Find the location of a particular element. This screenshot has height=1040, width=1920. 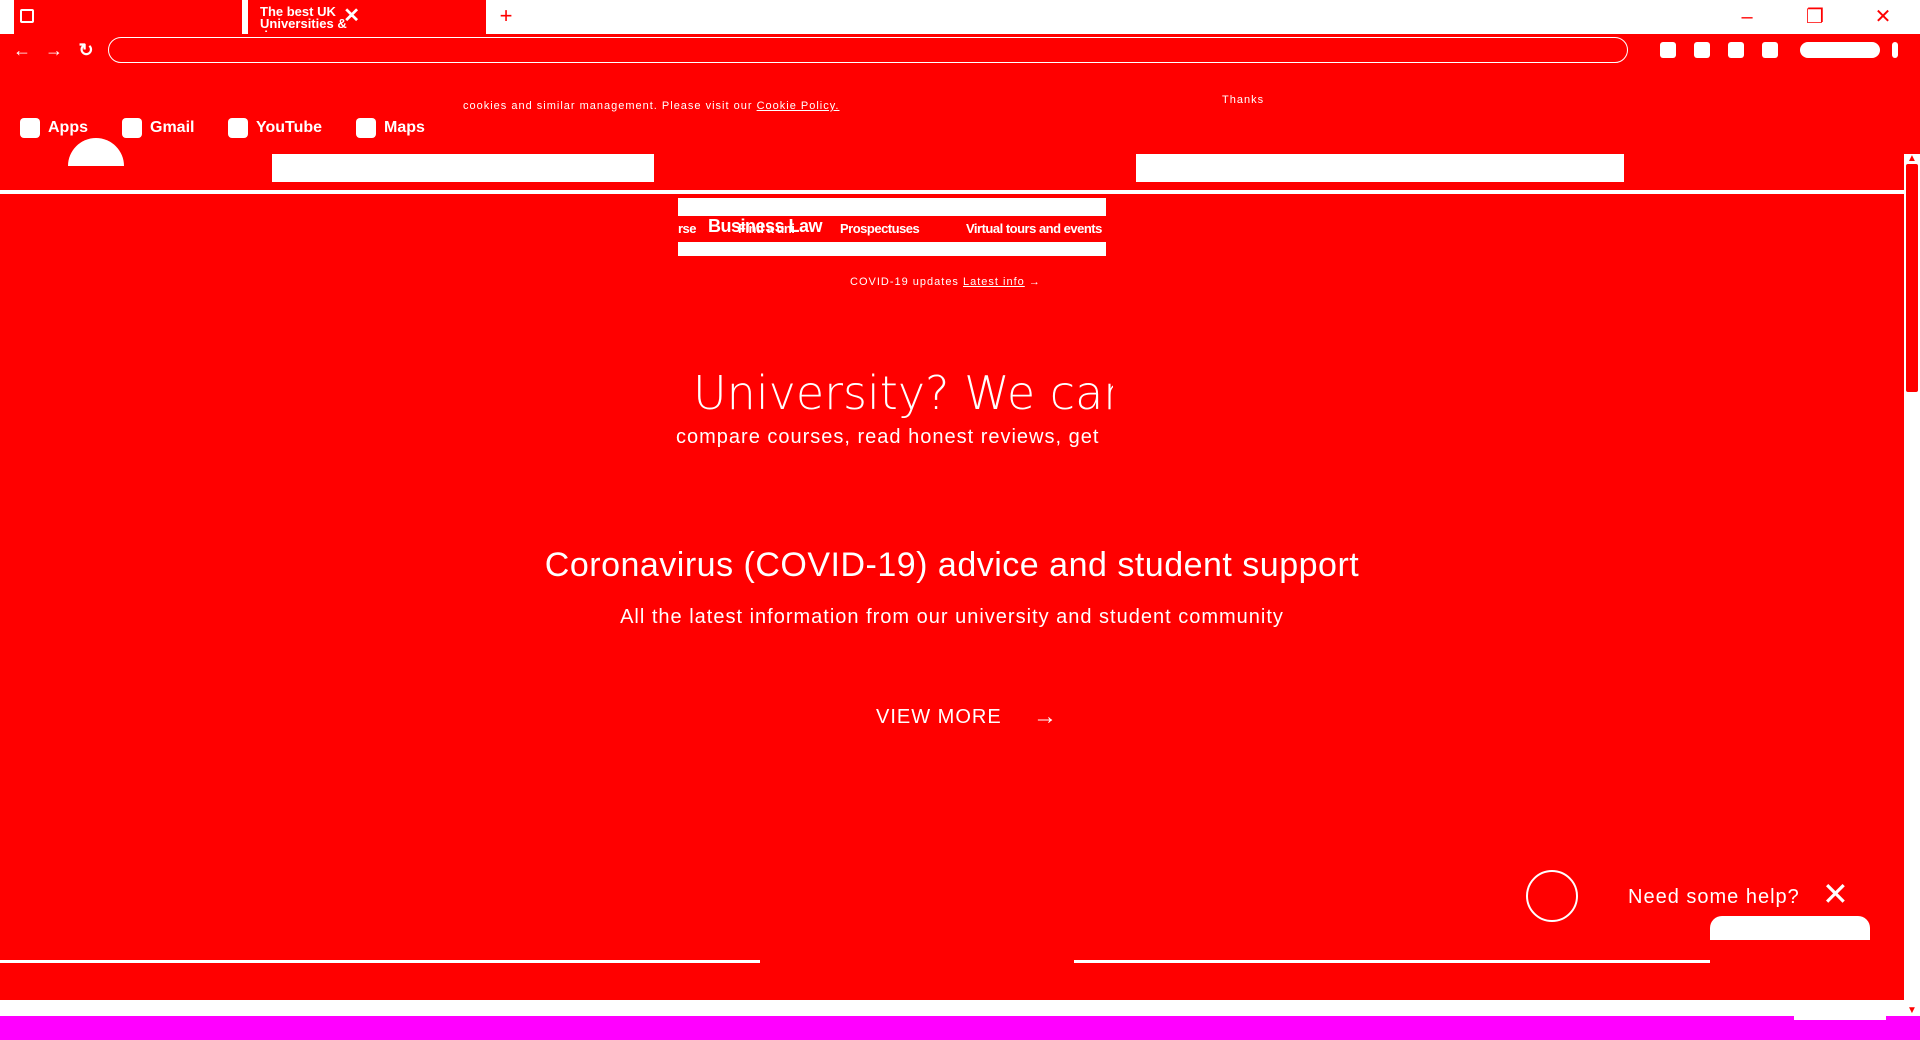

taskbar is located at coordinates (960, 1028).